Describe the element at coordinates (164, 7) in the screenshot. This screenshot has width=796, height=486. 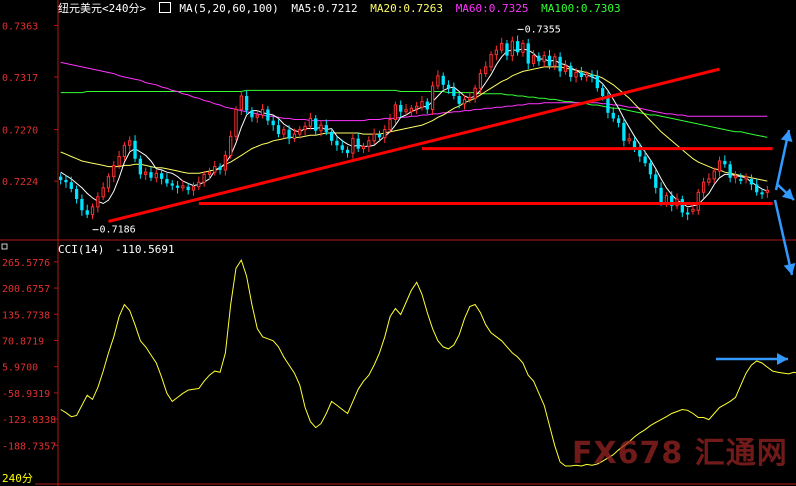
I see `ma-toggle-icon` at that location.